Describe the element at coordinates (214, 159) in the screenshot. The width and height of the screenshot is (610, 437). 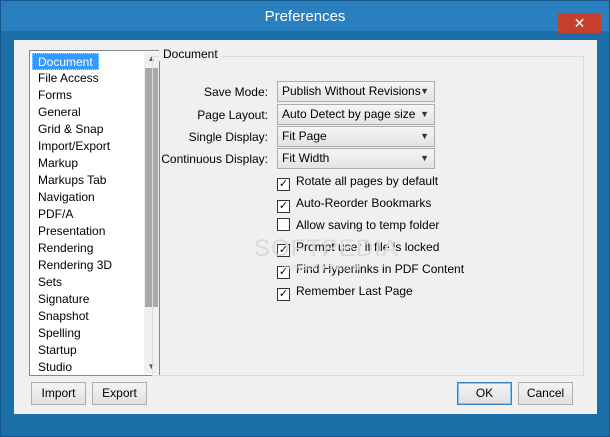
I see `field-label: Continuous Display:` at that location.